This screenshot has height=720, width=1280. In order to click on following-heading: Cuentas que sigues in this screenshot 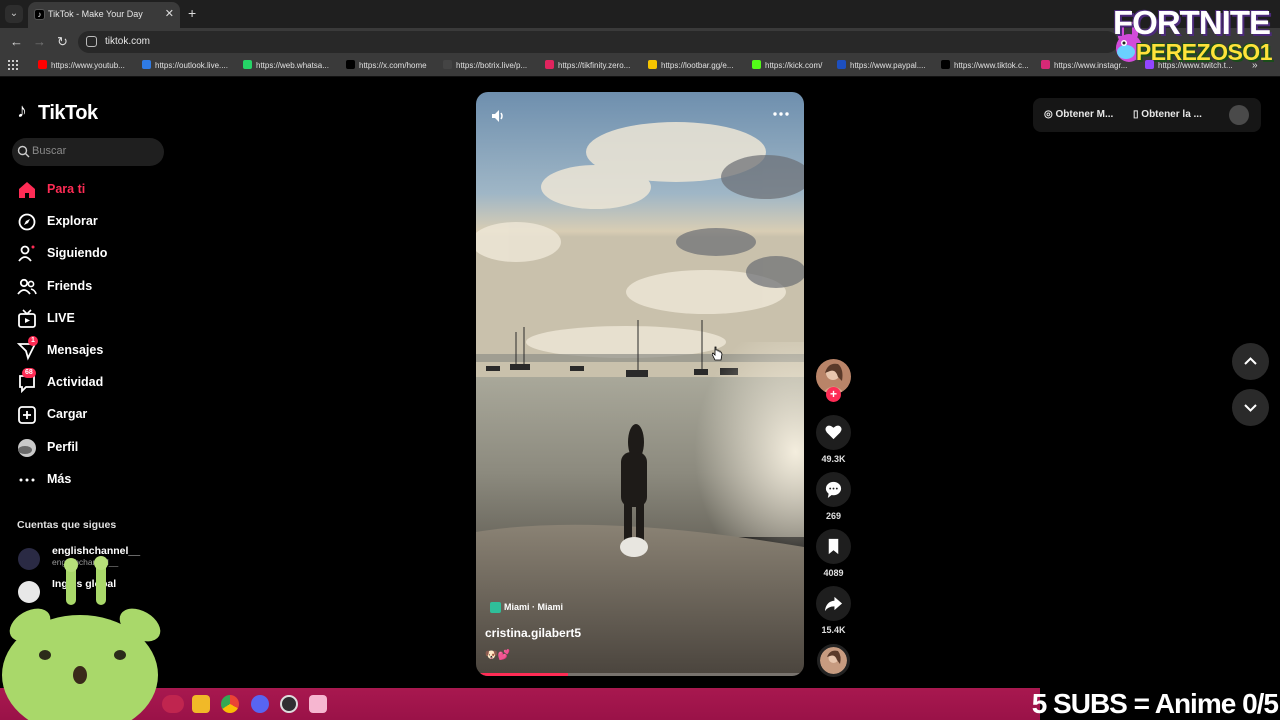, I will do `click(67, 525)`.